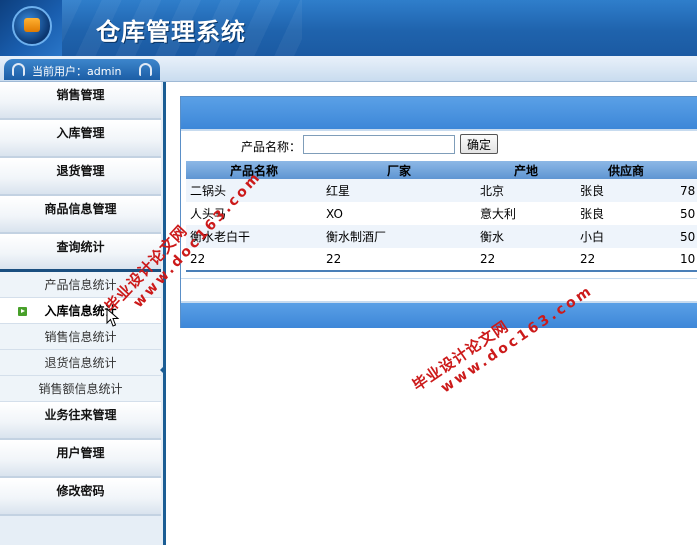  Describe the element at coordinates (18, 69) in the screenshot. I see `user-tab-left-icon` at that location.